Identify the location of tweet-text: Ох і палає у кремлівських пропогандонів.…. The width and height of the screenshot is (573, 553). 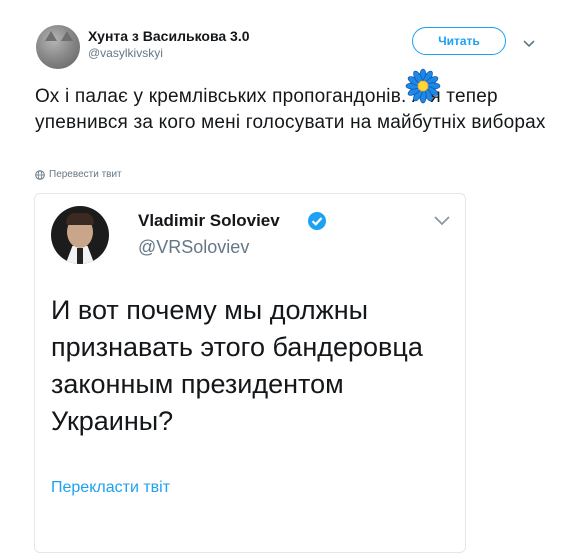
(290, 109).